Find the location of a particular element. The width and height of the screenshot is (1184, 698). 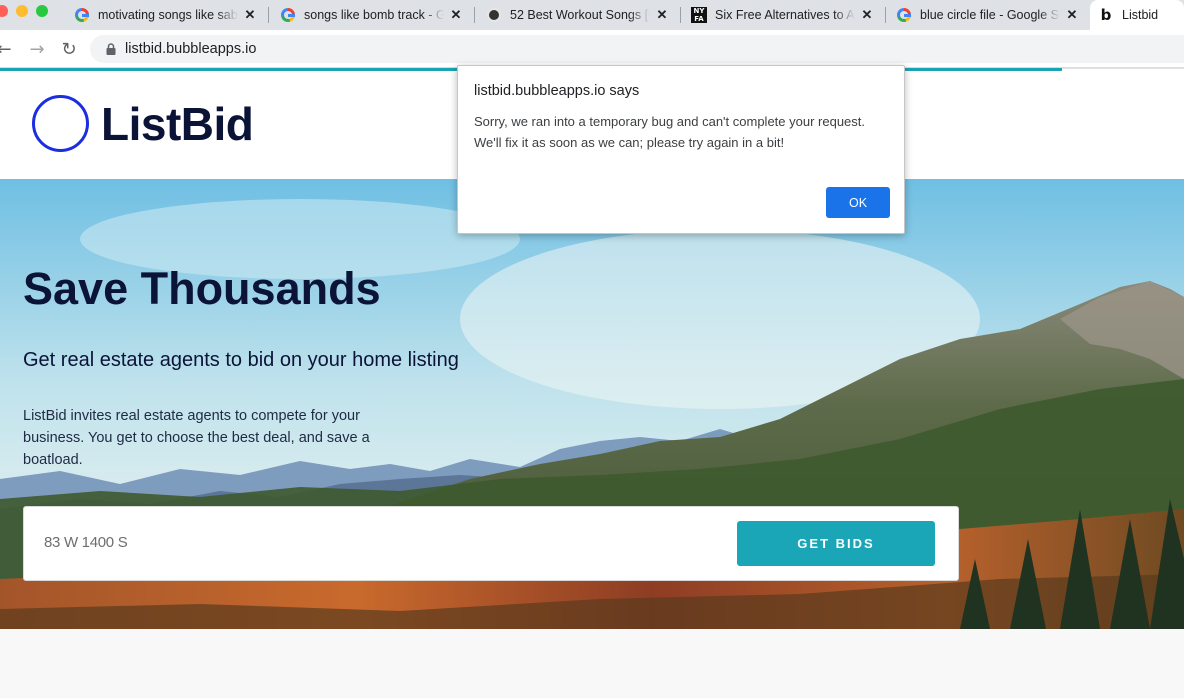

hero-title: Save Thousands is located at coordinates (202, 288).